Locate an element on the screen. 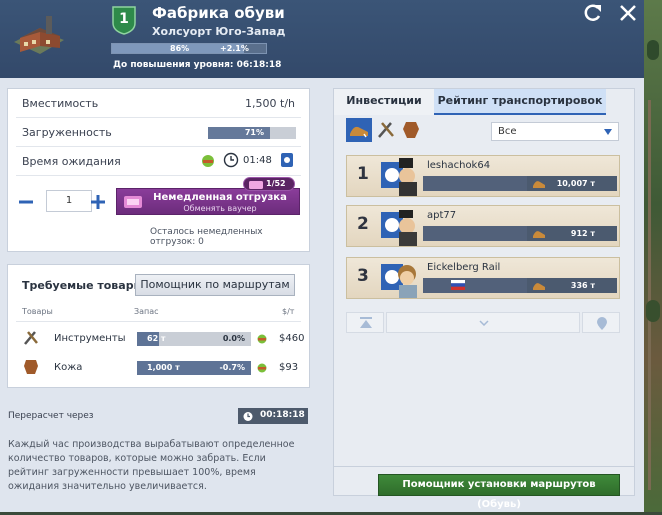 The width and height of the screenshot is (662, 515). goods-row-leather: Кожа 1,000 т -0.7% $93 is located at coordinates (163, 368).